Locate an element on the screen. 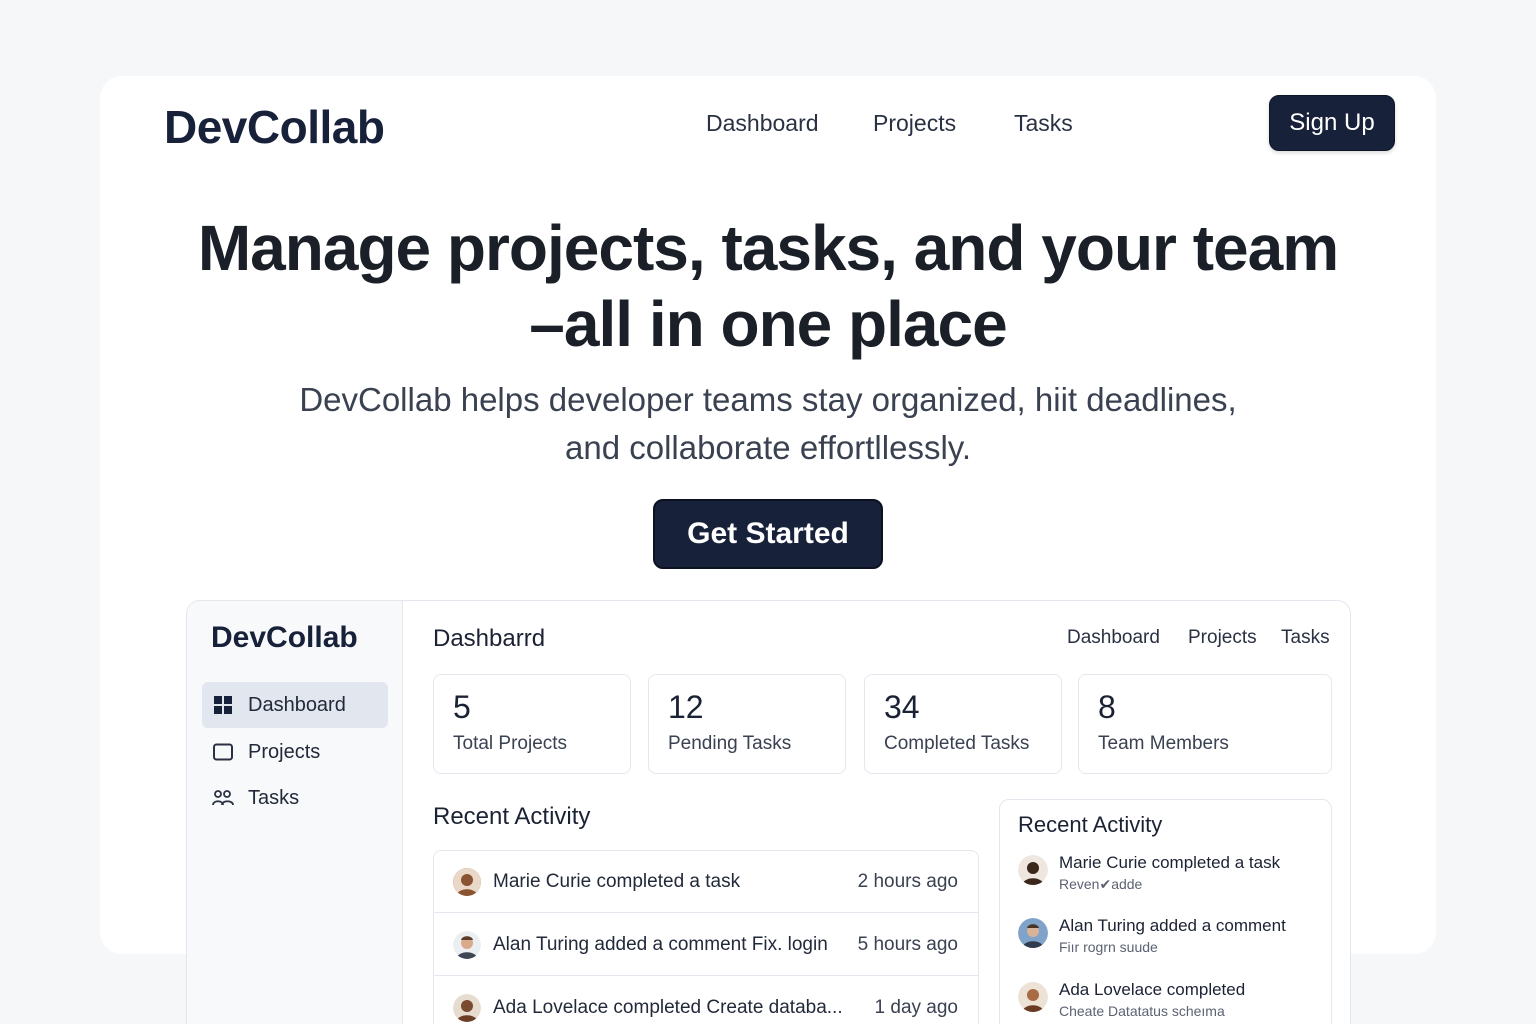 The height and width of the screenshot is (1024, 1536). folder-icon is located at coordinates (223, 752).